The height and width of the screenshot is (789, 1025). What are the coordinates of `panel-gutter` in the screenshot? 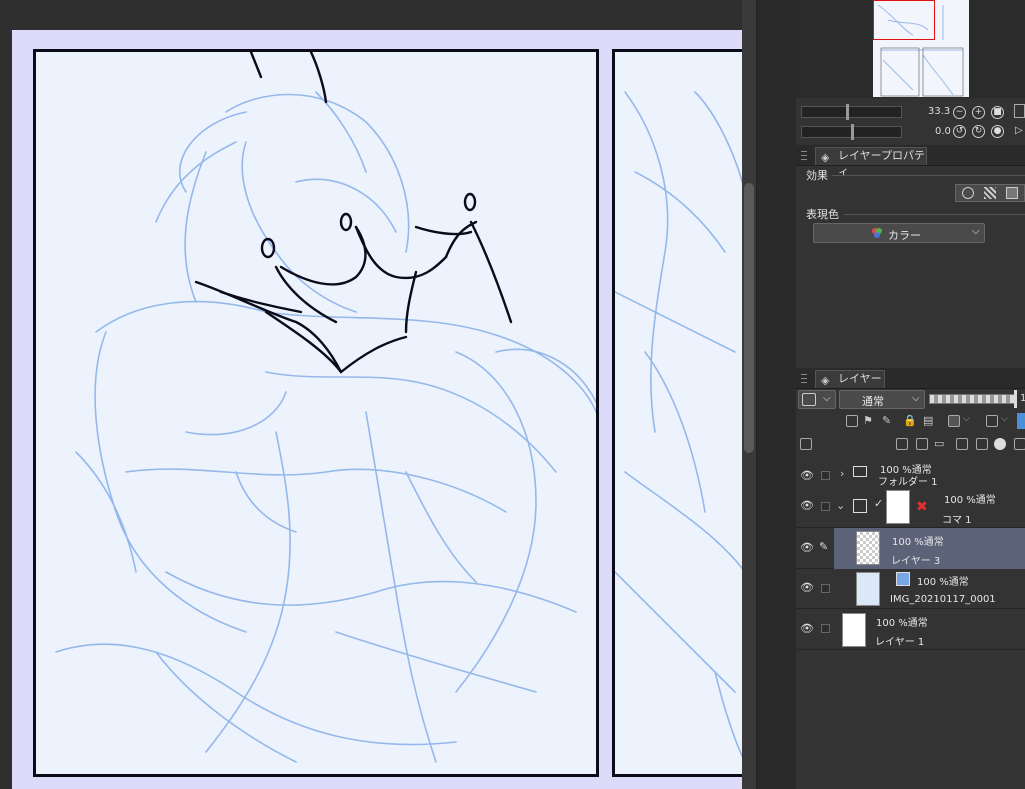 It's located at (776, 394).